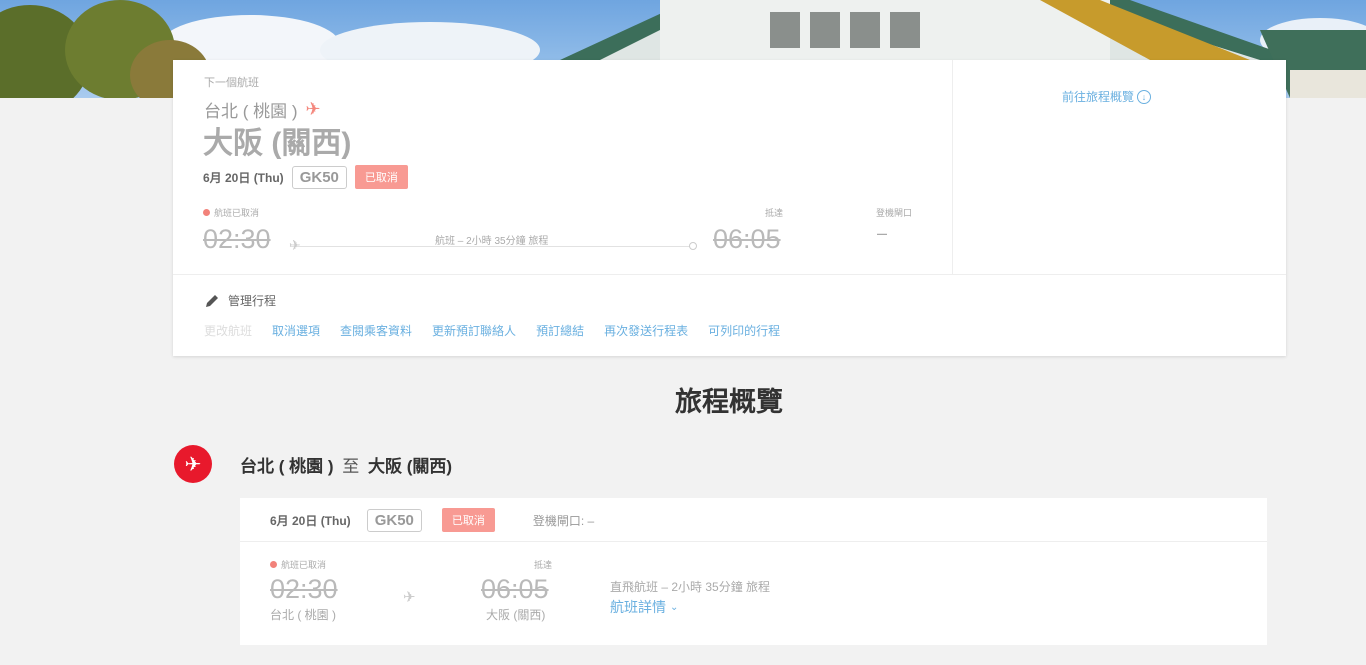 This screenshot has height=665, width=1366. I want to click on segment-arrival-time: 06:05, so click(515, 589).